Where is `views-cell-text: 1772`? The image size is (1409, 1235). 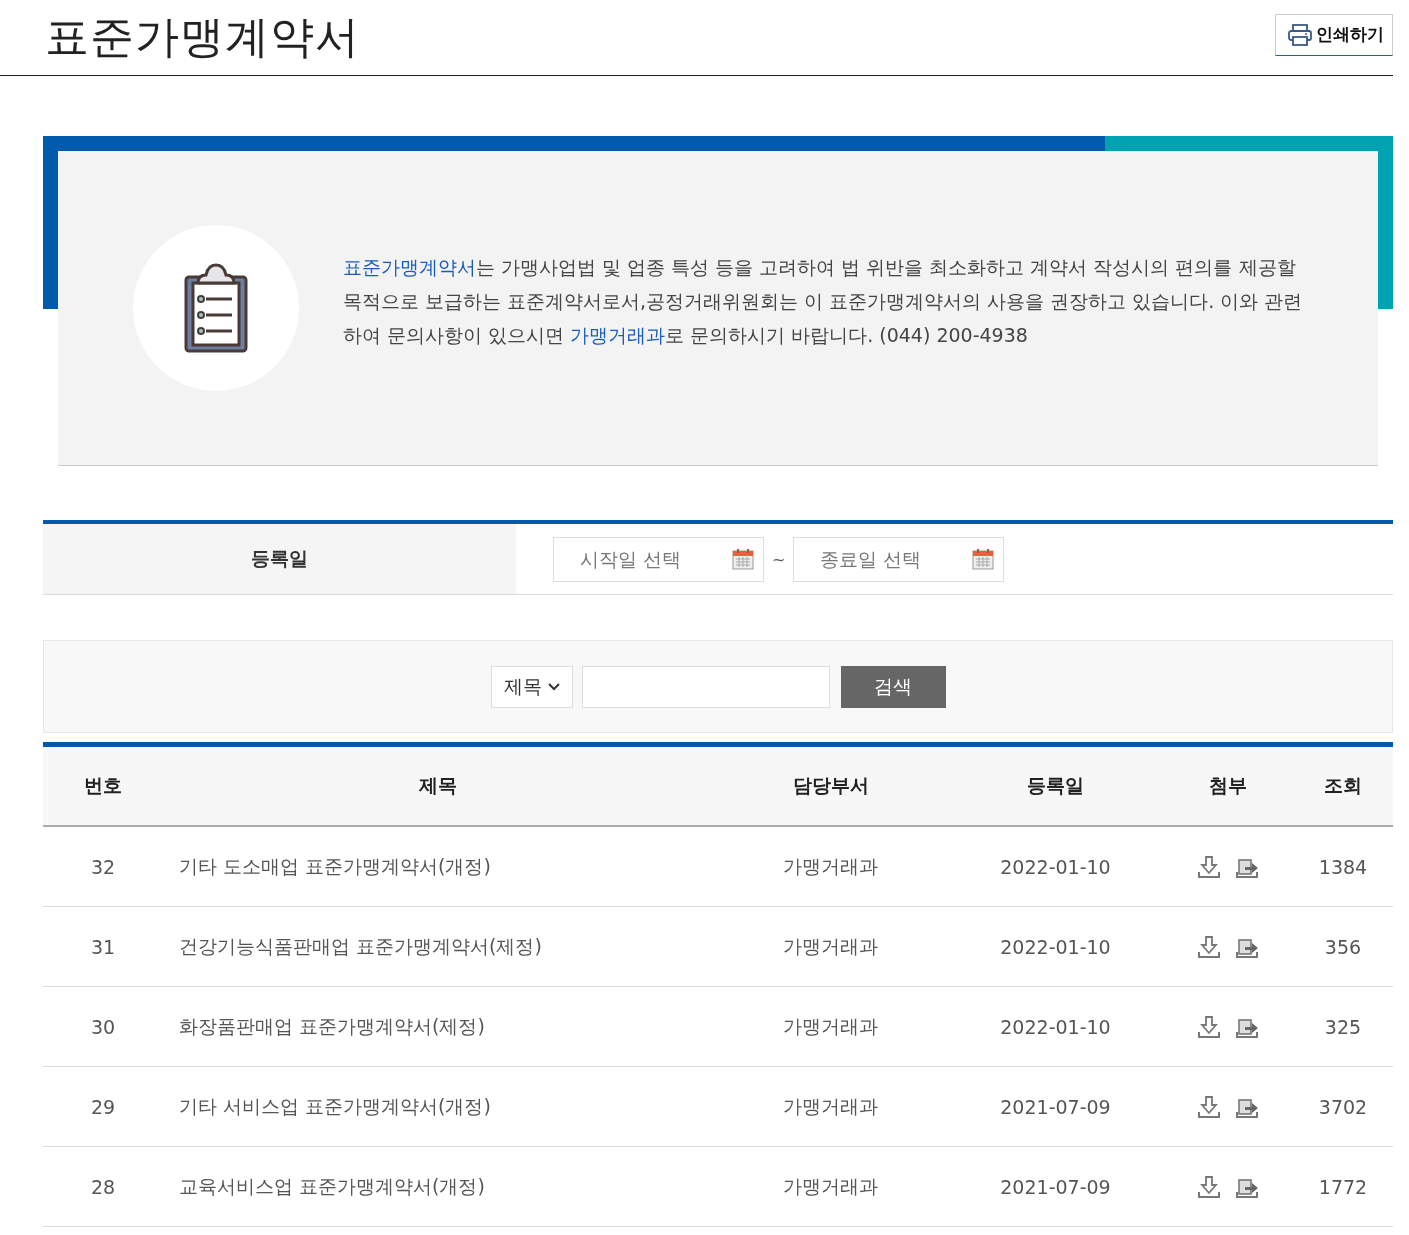 views-cell-text: 1772 is located at coordinates (1343, 1186).